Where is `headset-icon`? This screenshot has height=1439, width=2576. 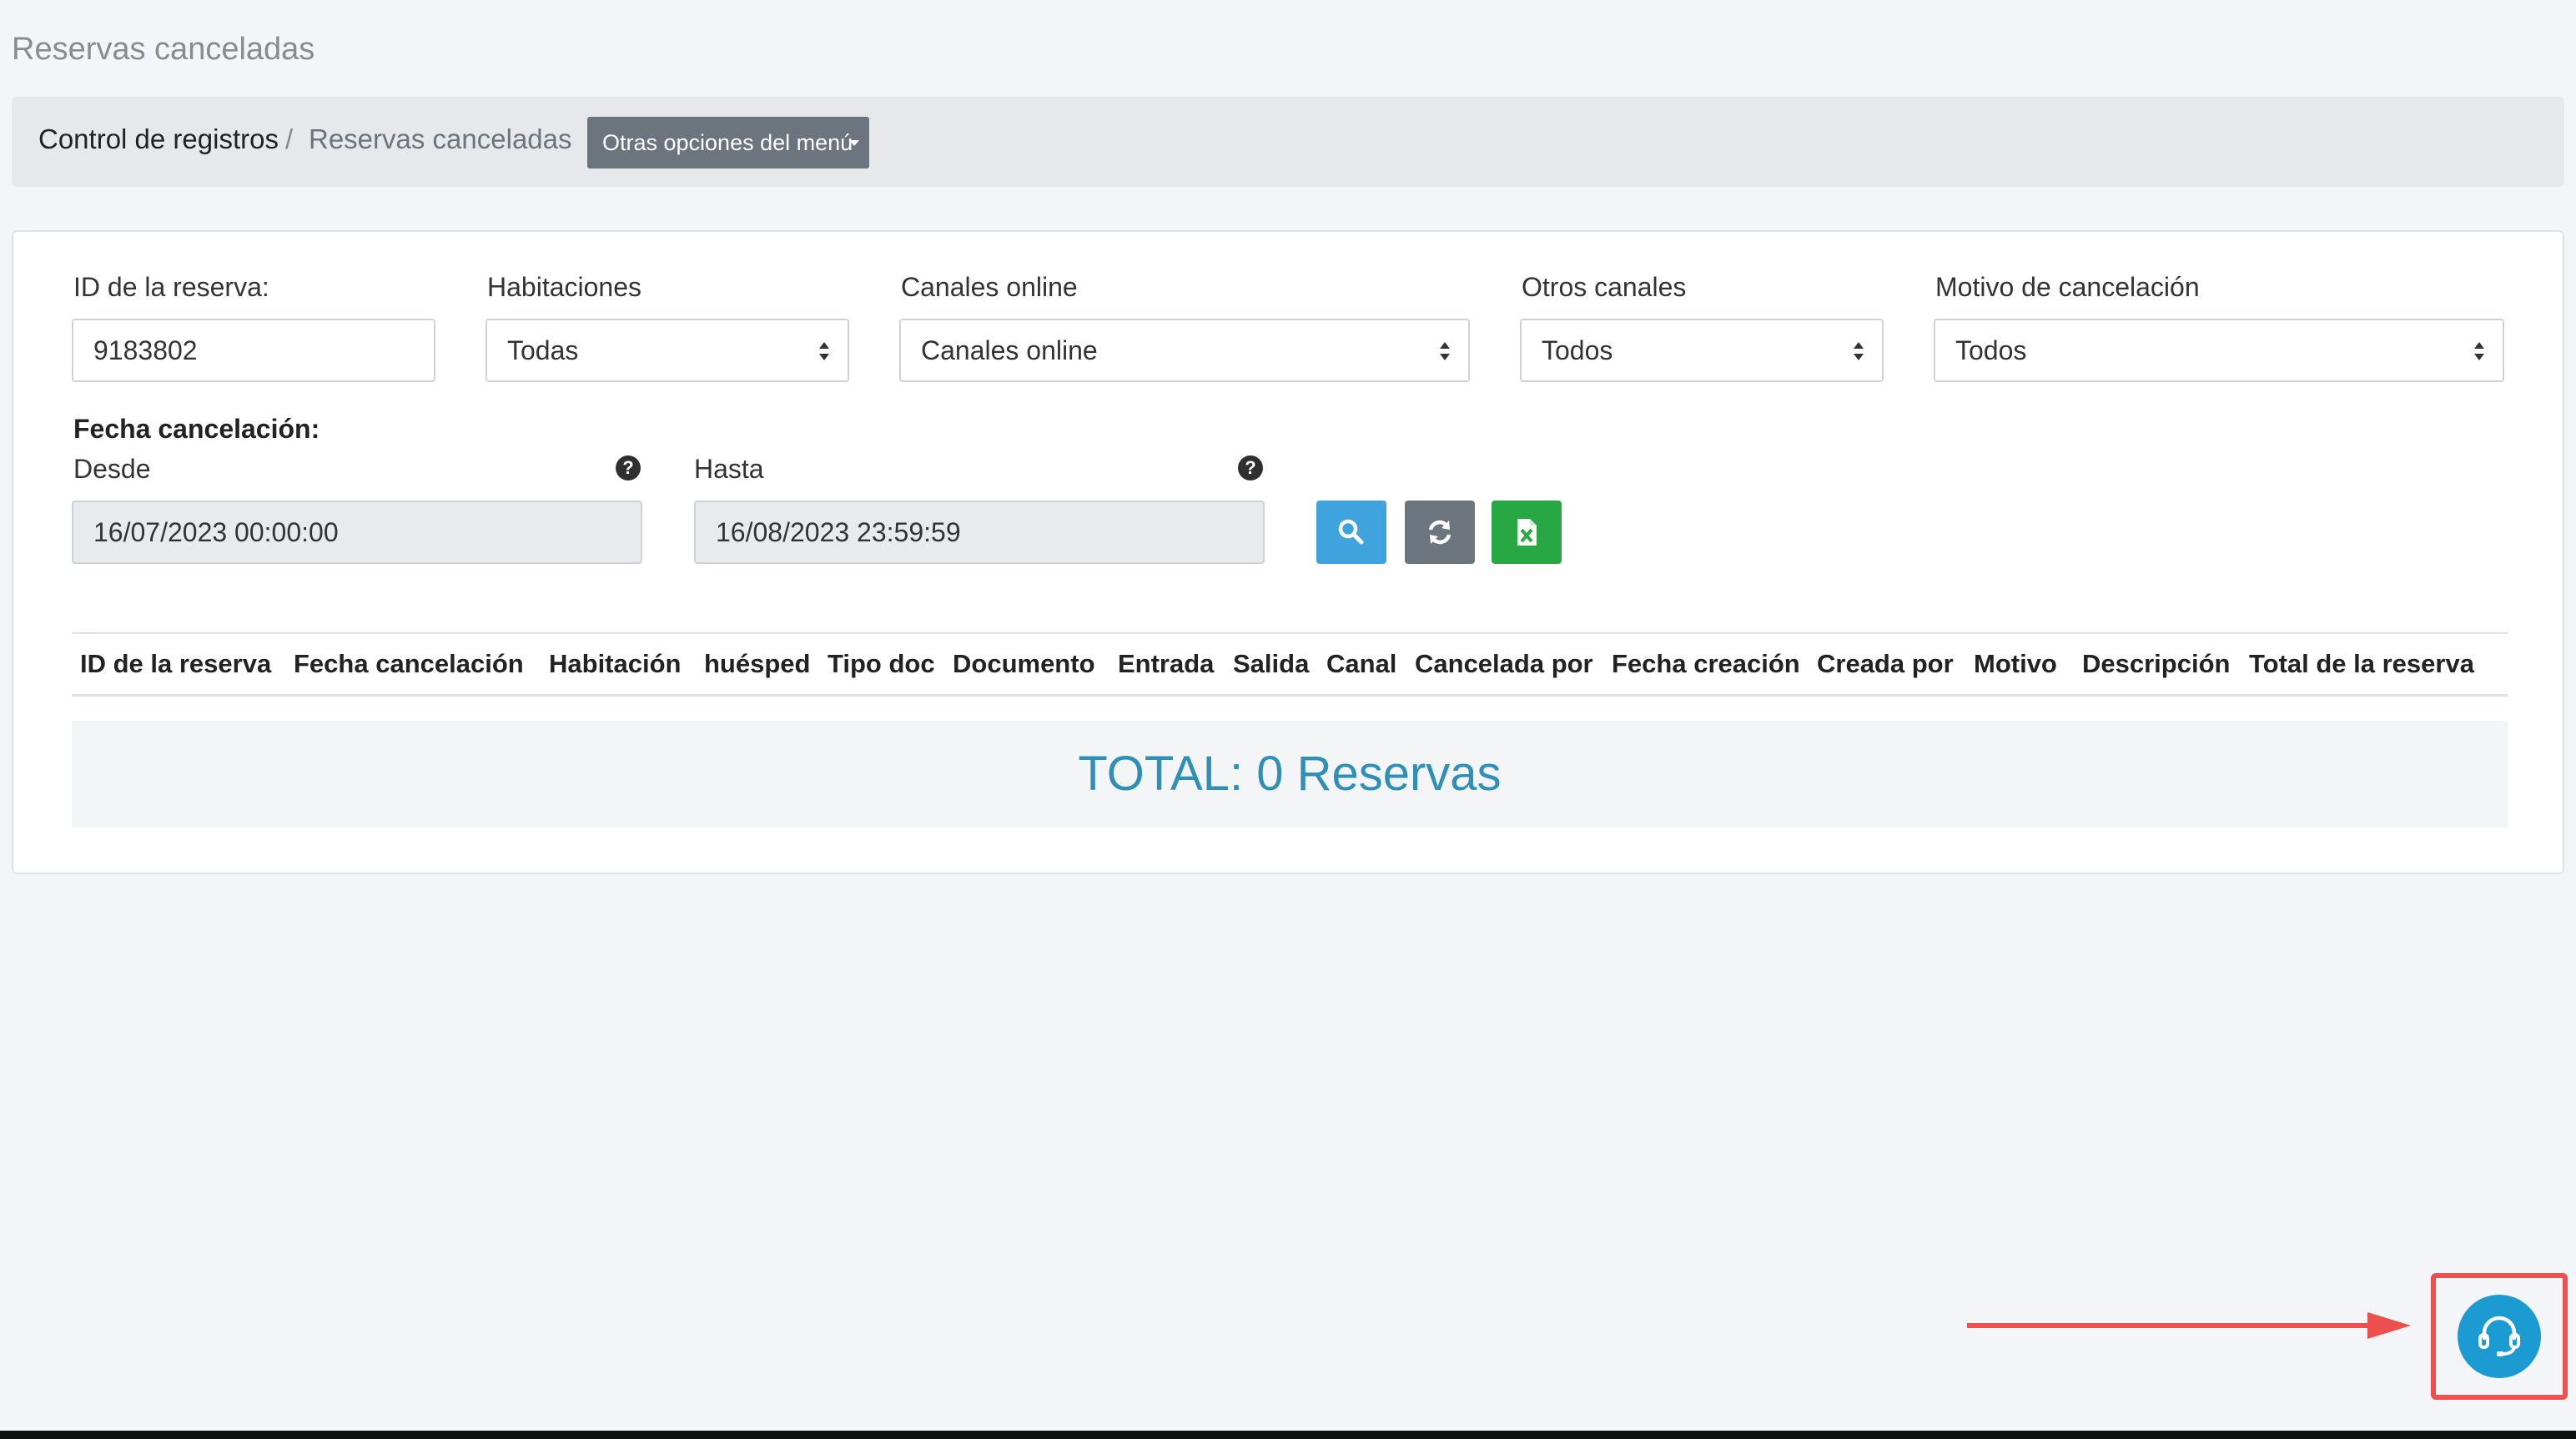 headset-icon is located at coordinates (2499, 1336).